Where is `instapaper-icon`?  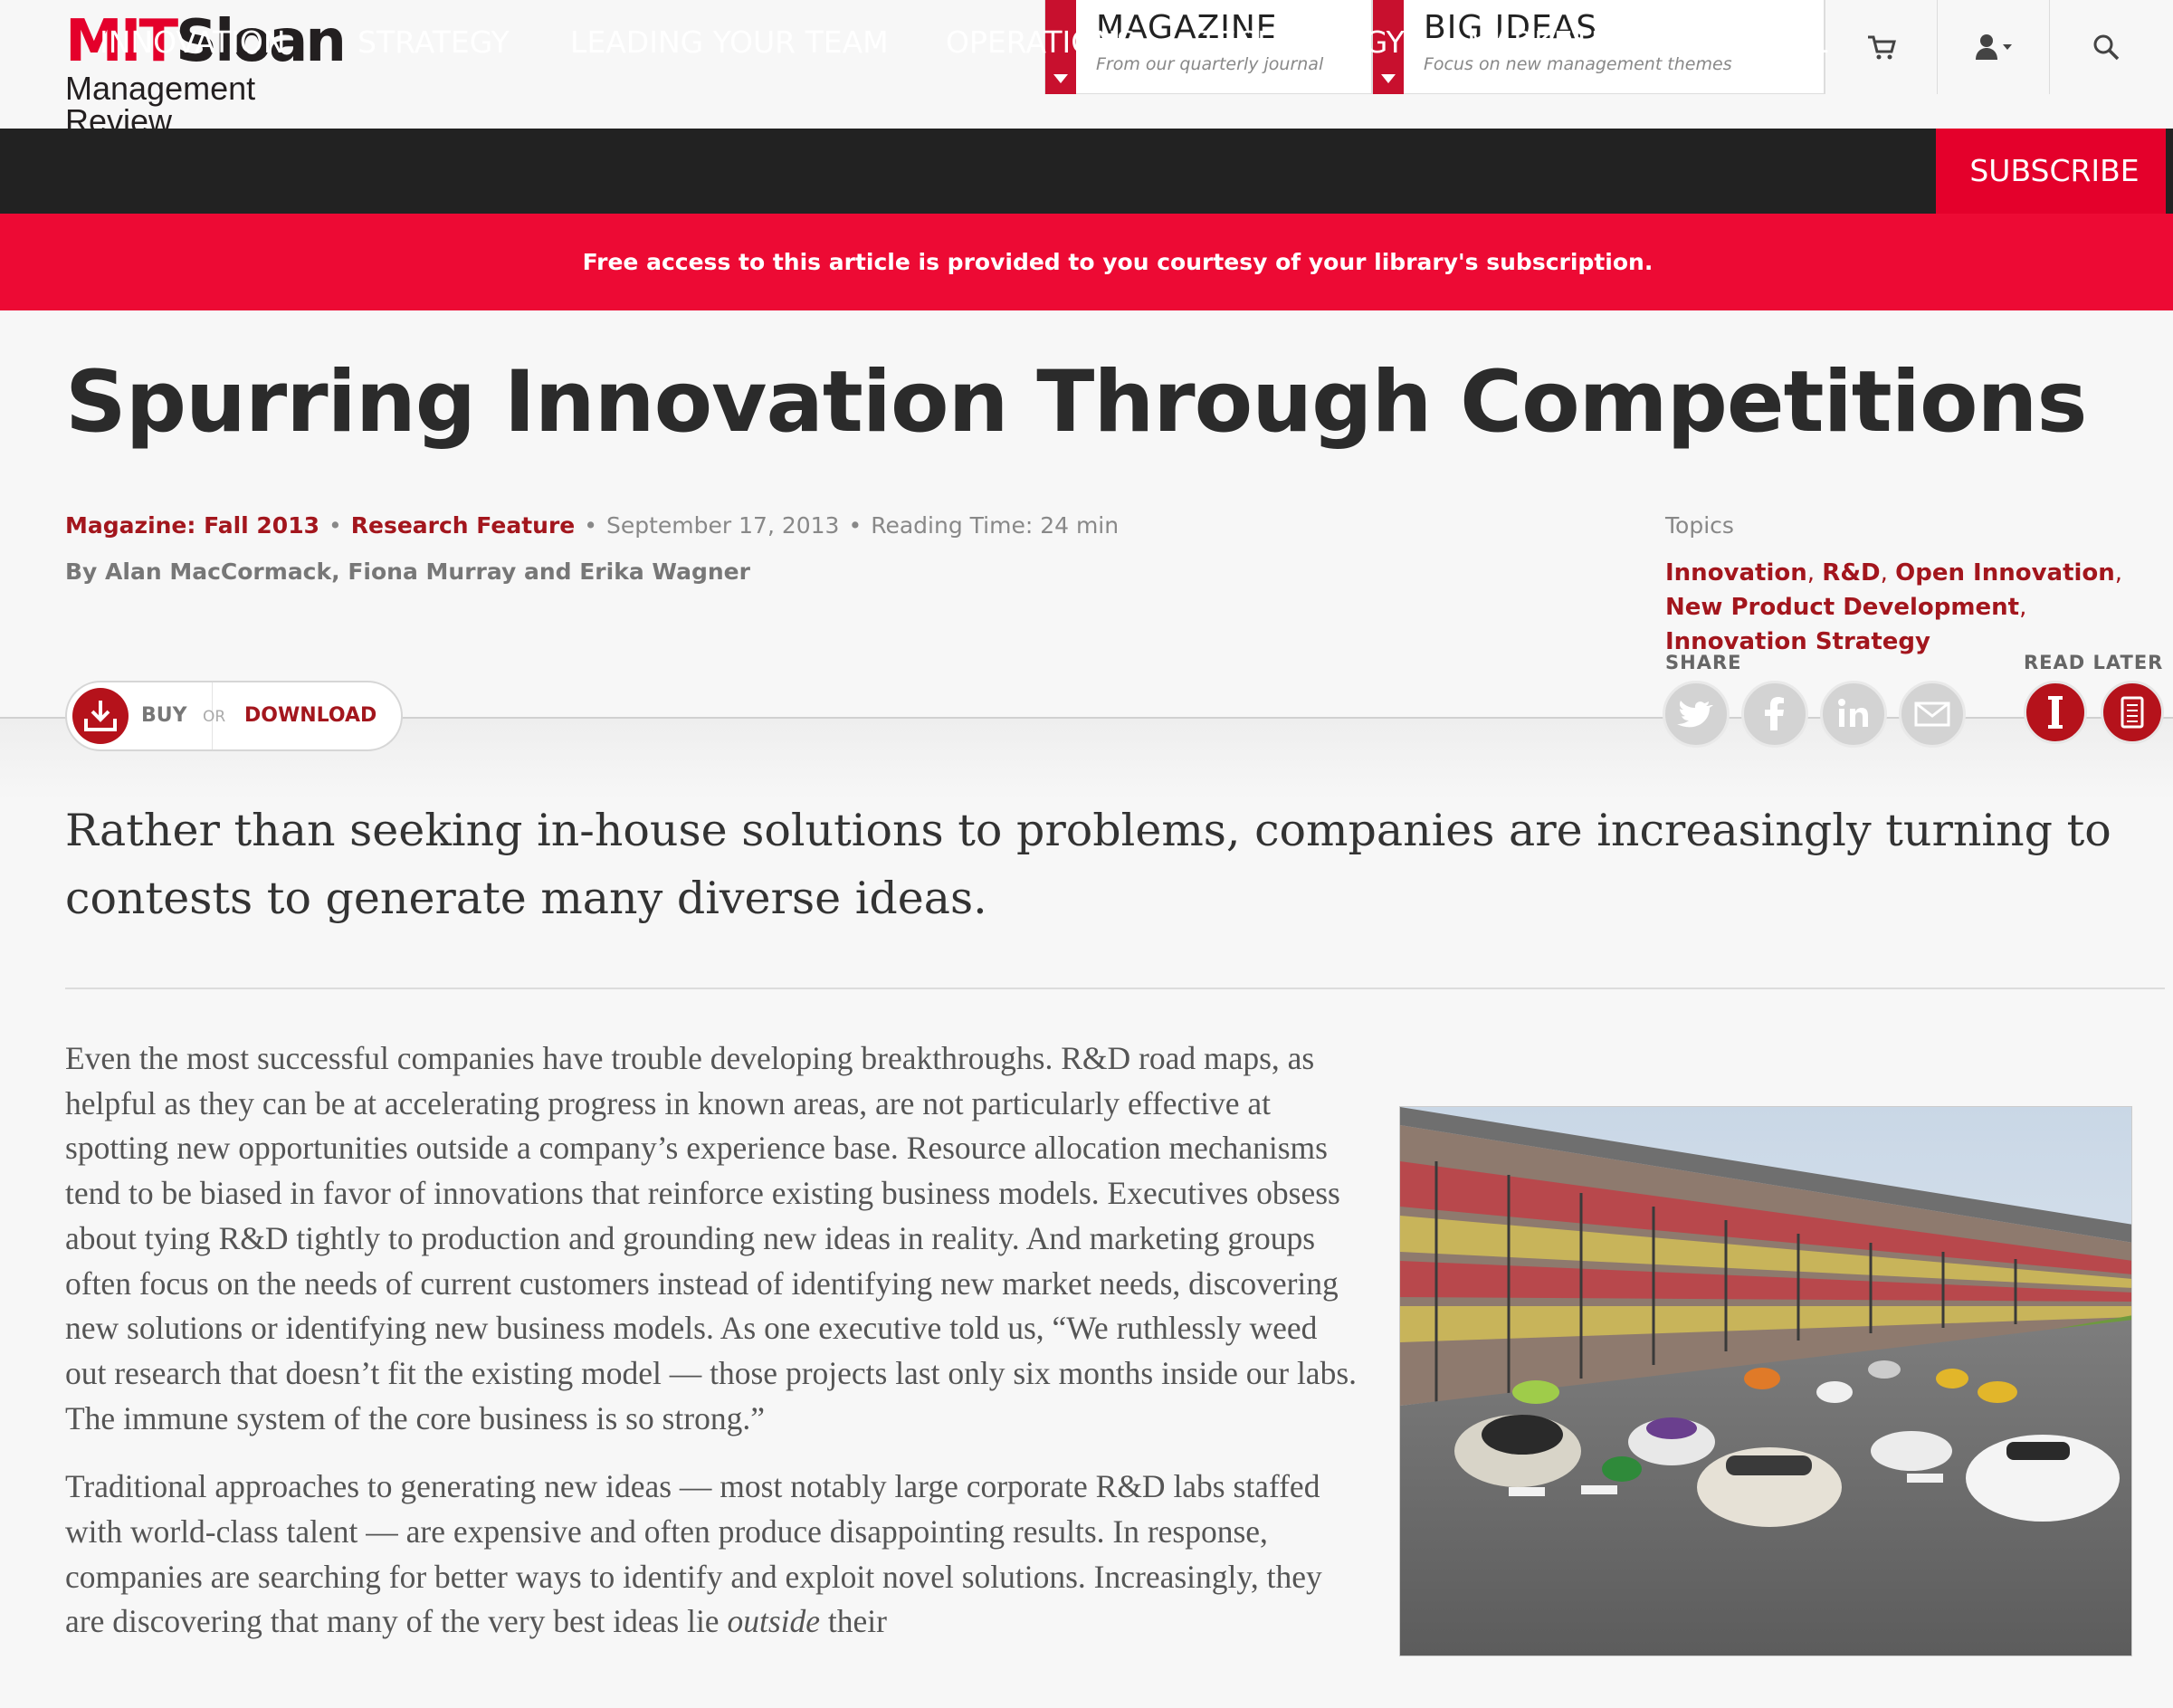
instapaper-icon is located at coordinates (2056, 713).